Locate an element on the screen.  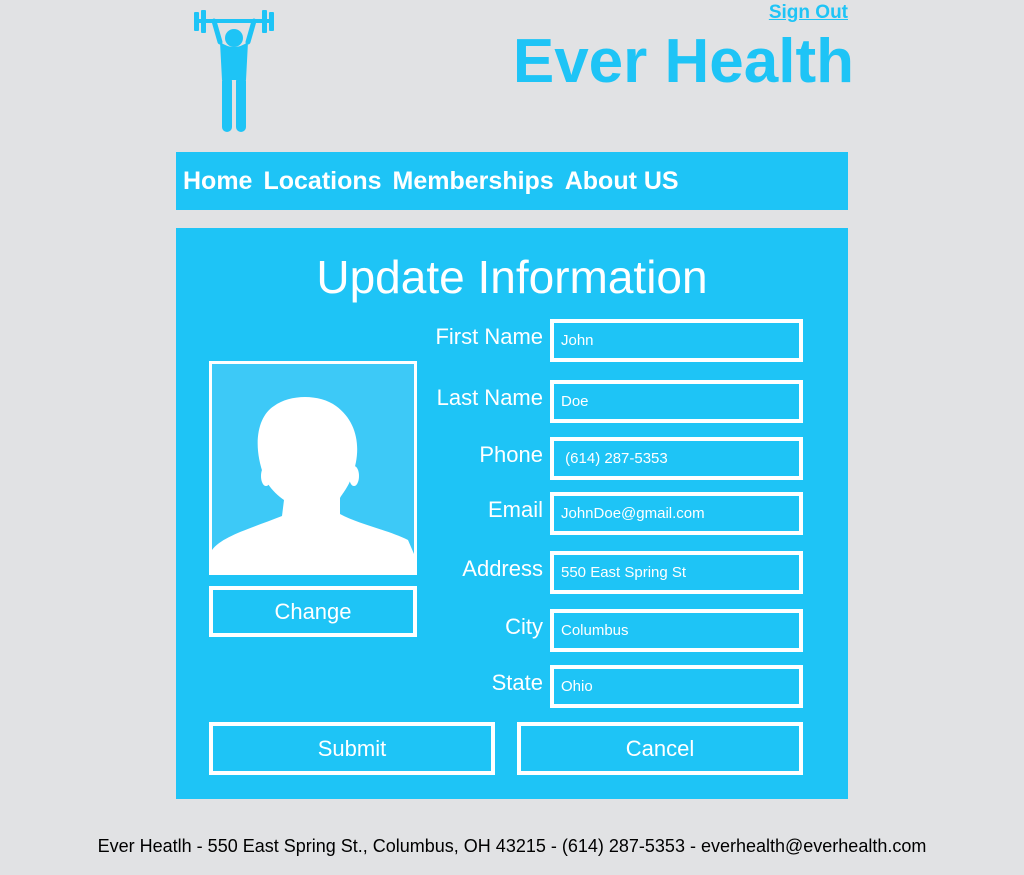
first-name-input is located at coordinates (676, 340).